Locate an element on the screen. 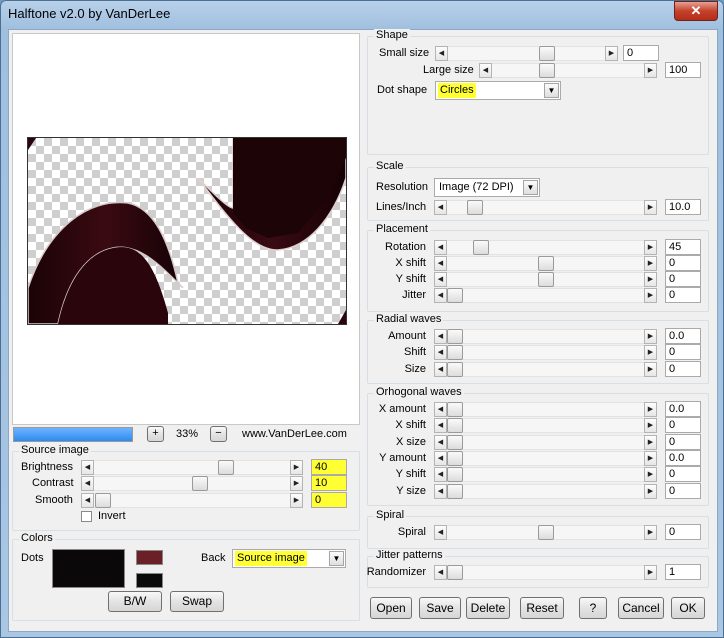 This screenshot has width=724, height=638. y-amount-thumb is located at coordinates (455, 458).